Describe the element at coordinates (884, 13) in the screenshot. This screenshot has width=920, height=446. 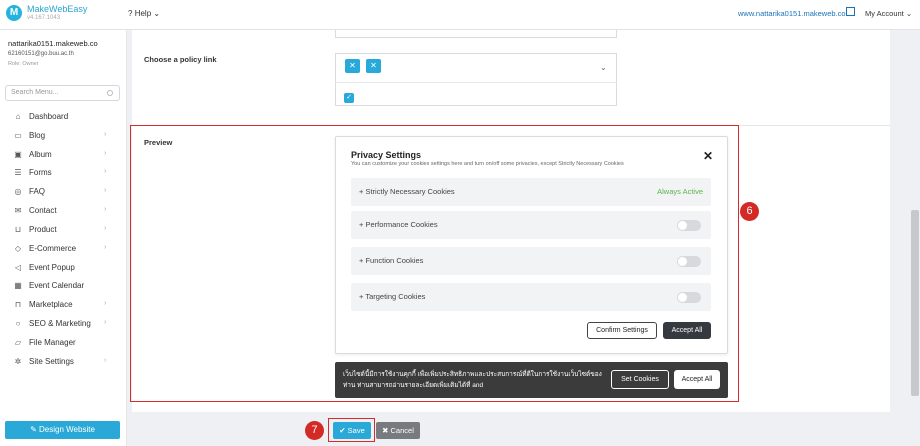
I see `account-label: My Account` at that location.